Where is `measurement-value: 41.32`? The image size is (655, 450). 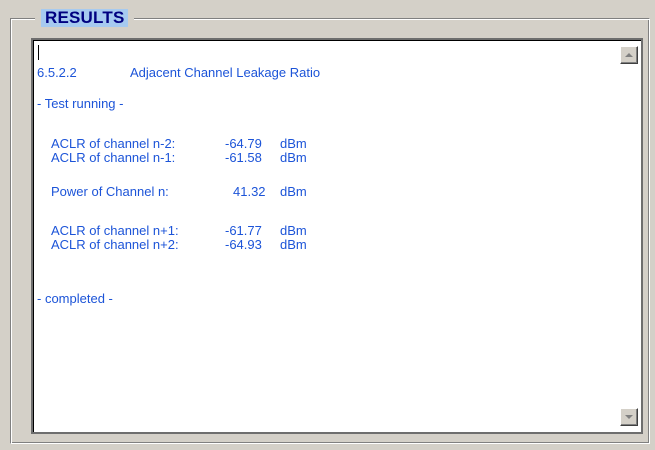
measurement-value: 41.32 is located at coordinates (249, 191).